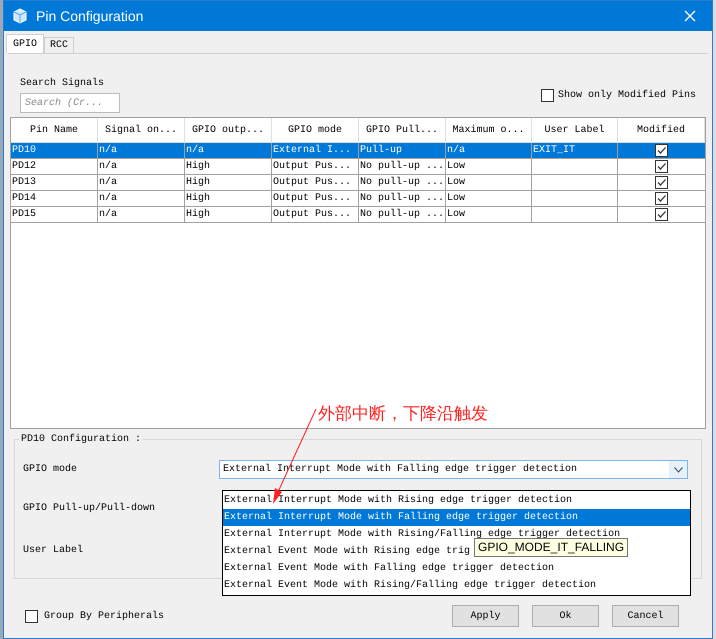 The image size is (716, 639). What do you see at coordinates (20, 16) in the screenshot?
I see `cube-icon` at bounding box center [20, 16].